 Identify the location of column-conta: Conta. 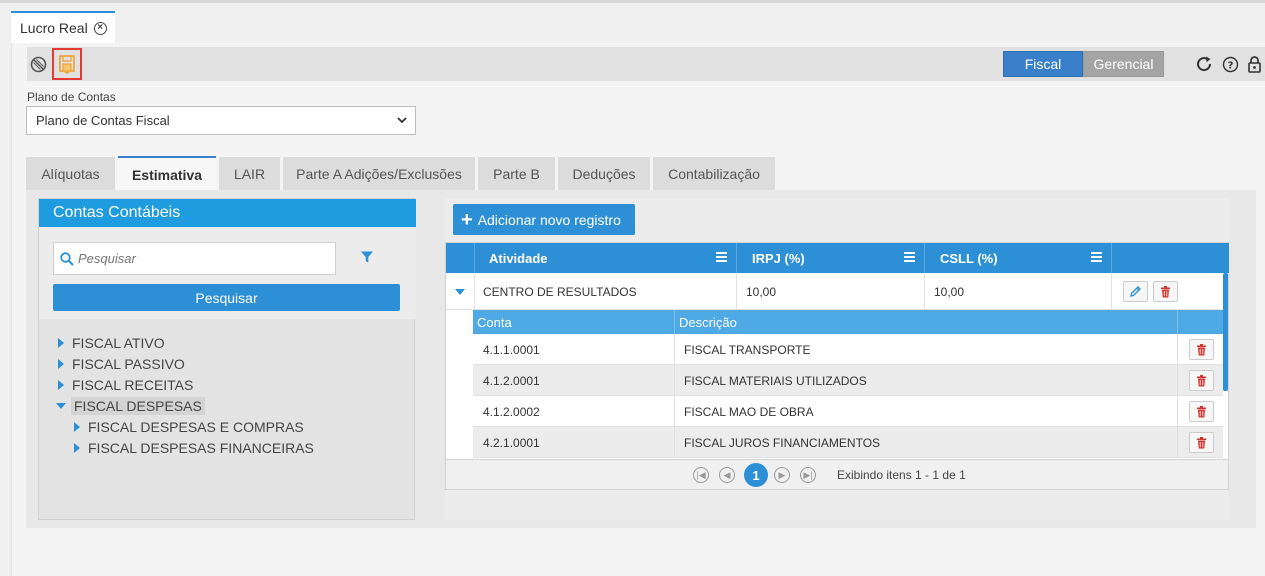
(573, 322).